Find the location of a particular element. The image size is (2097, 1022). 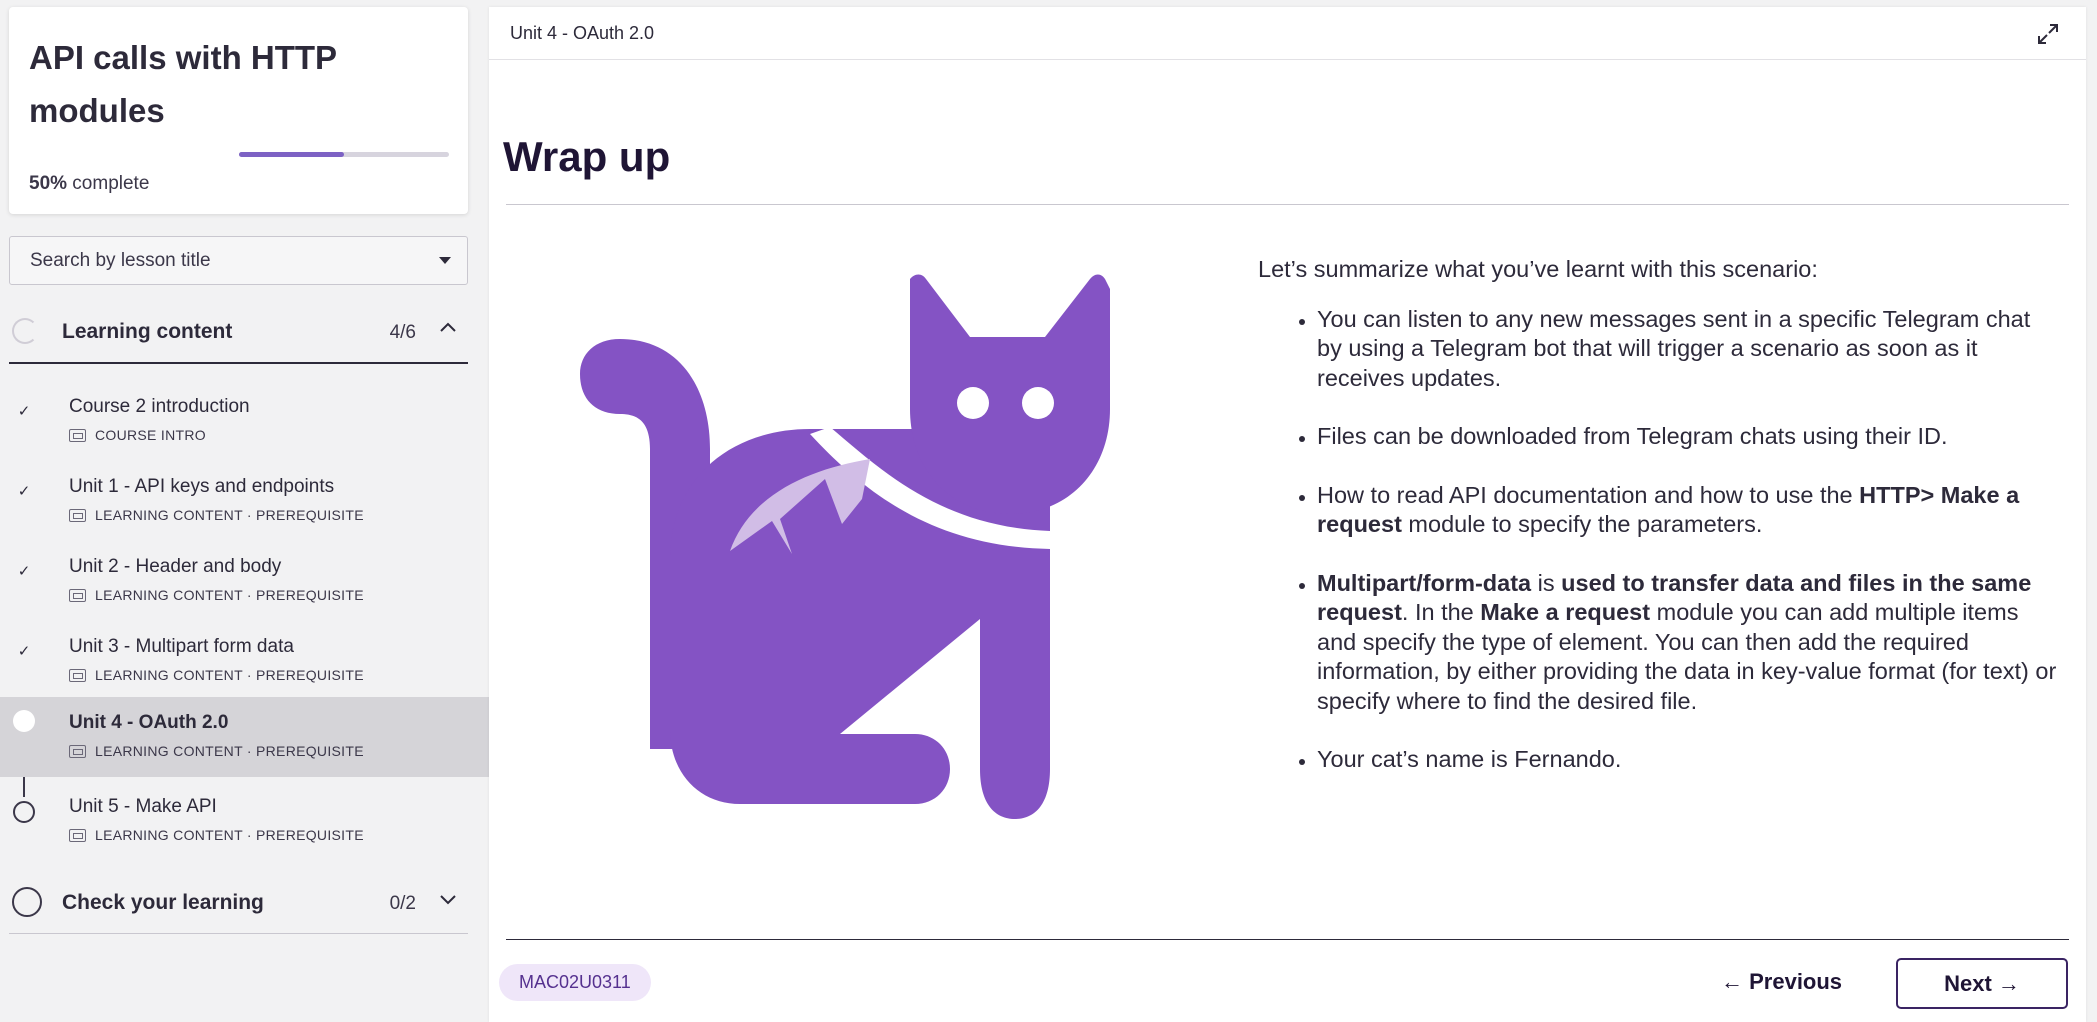

summary-bold: Make a request is located at coordinates (1565, 612).